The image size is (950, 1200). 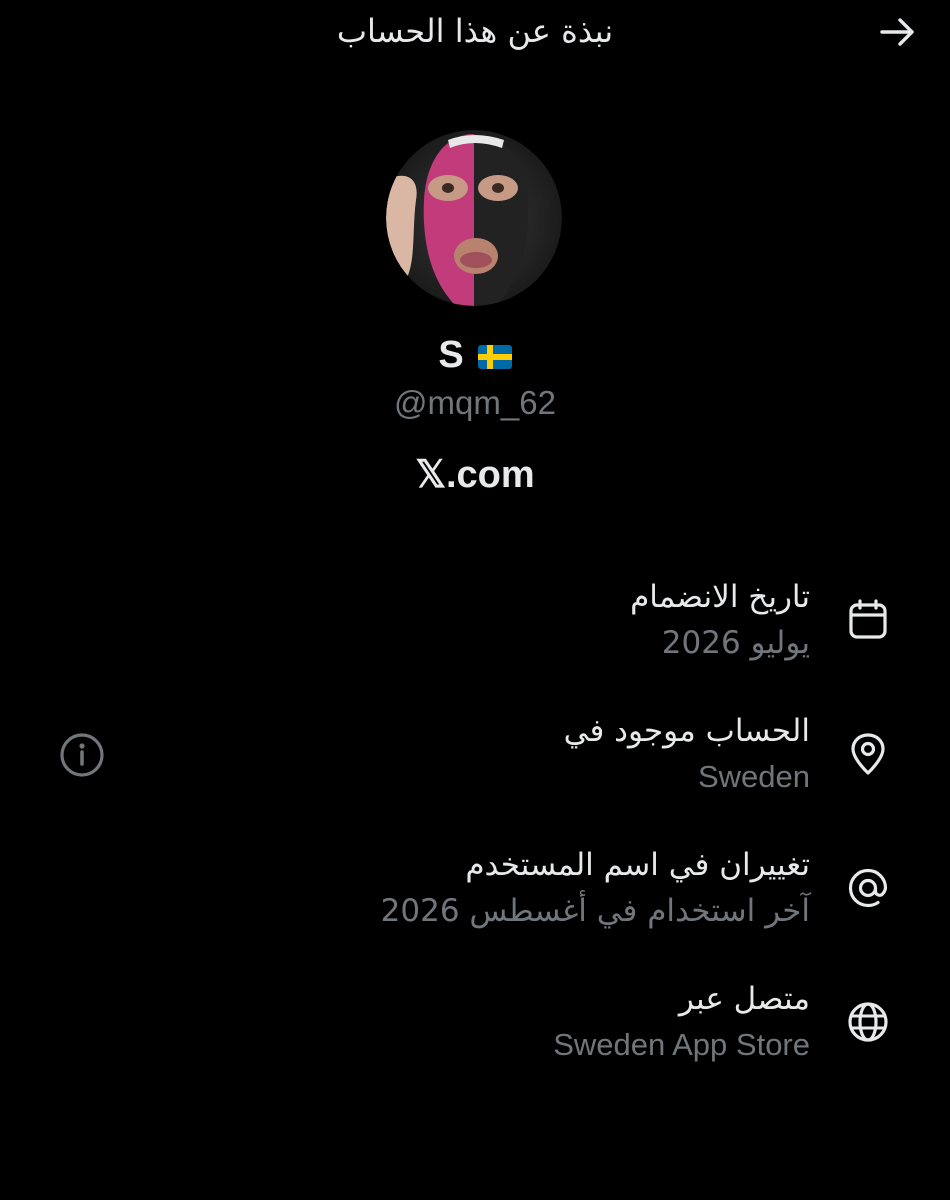 What do you see at coordinates (868, 888) in the screenshot?
I see `at-sign-icon` at bounding box center [868, 888].